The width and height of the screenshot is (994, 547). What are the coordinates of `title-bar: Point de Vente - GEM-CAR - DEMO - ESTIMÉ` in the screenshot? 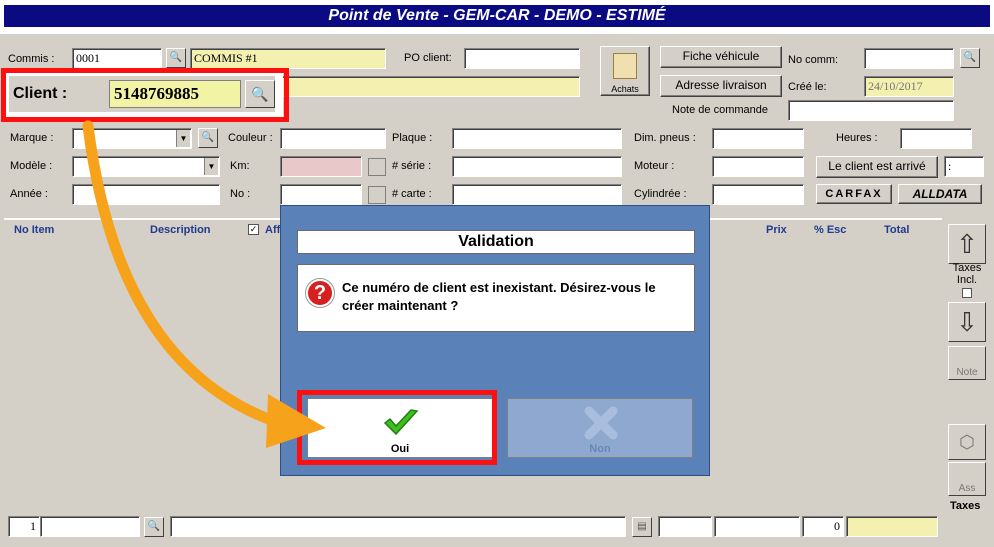 It's located at (497, 17).